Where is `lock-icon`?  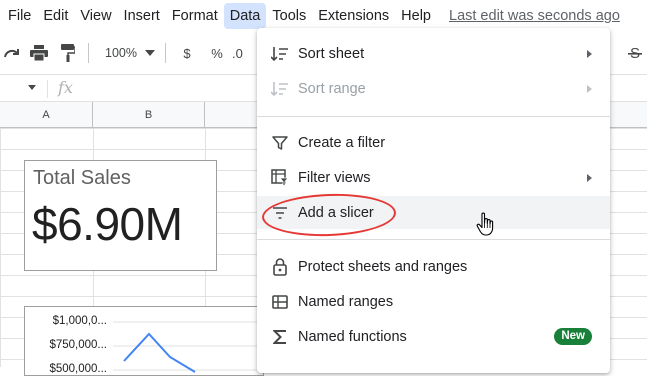 lock-icon is located at coordinates (280, 266).